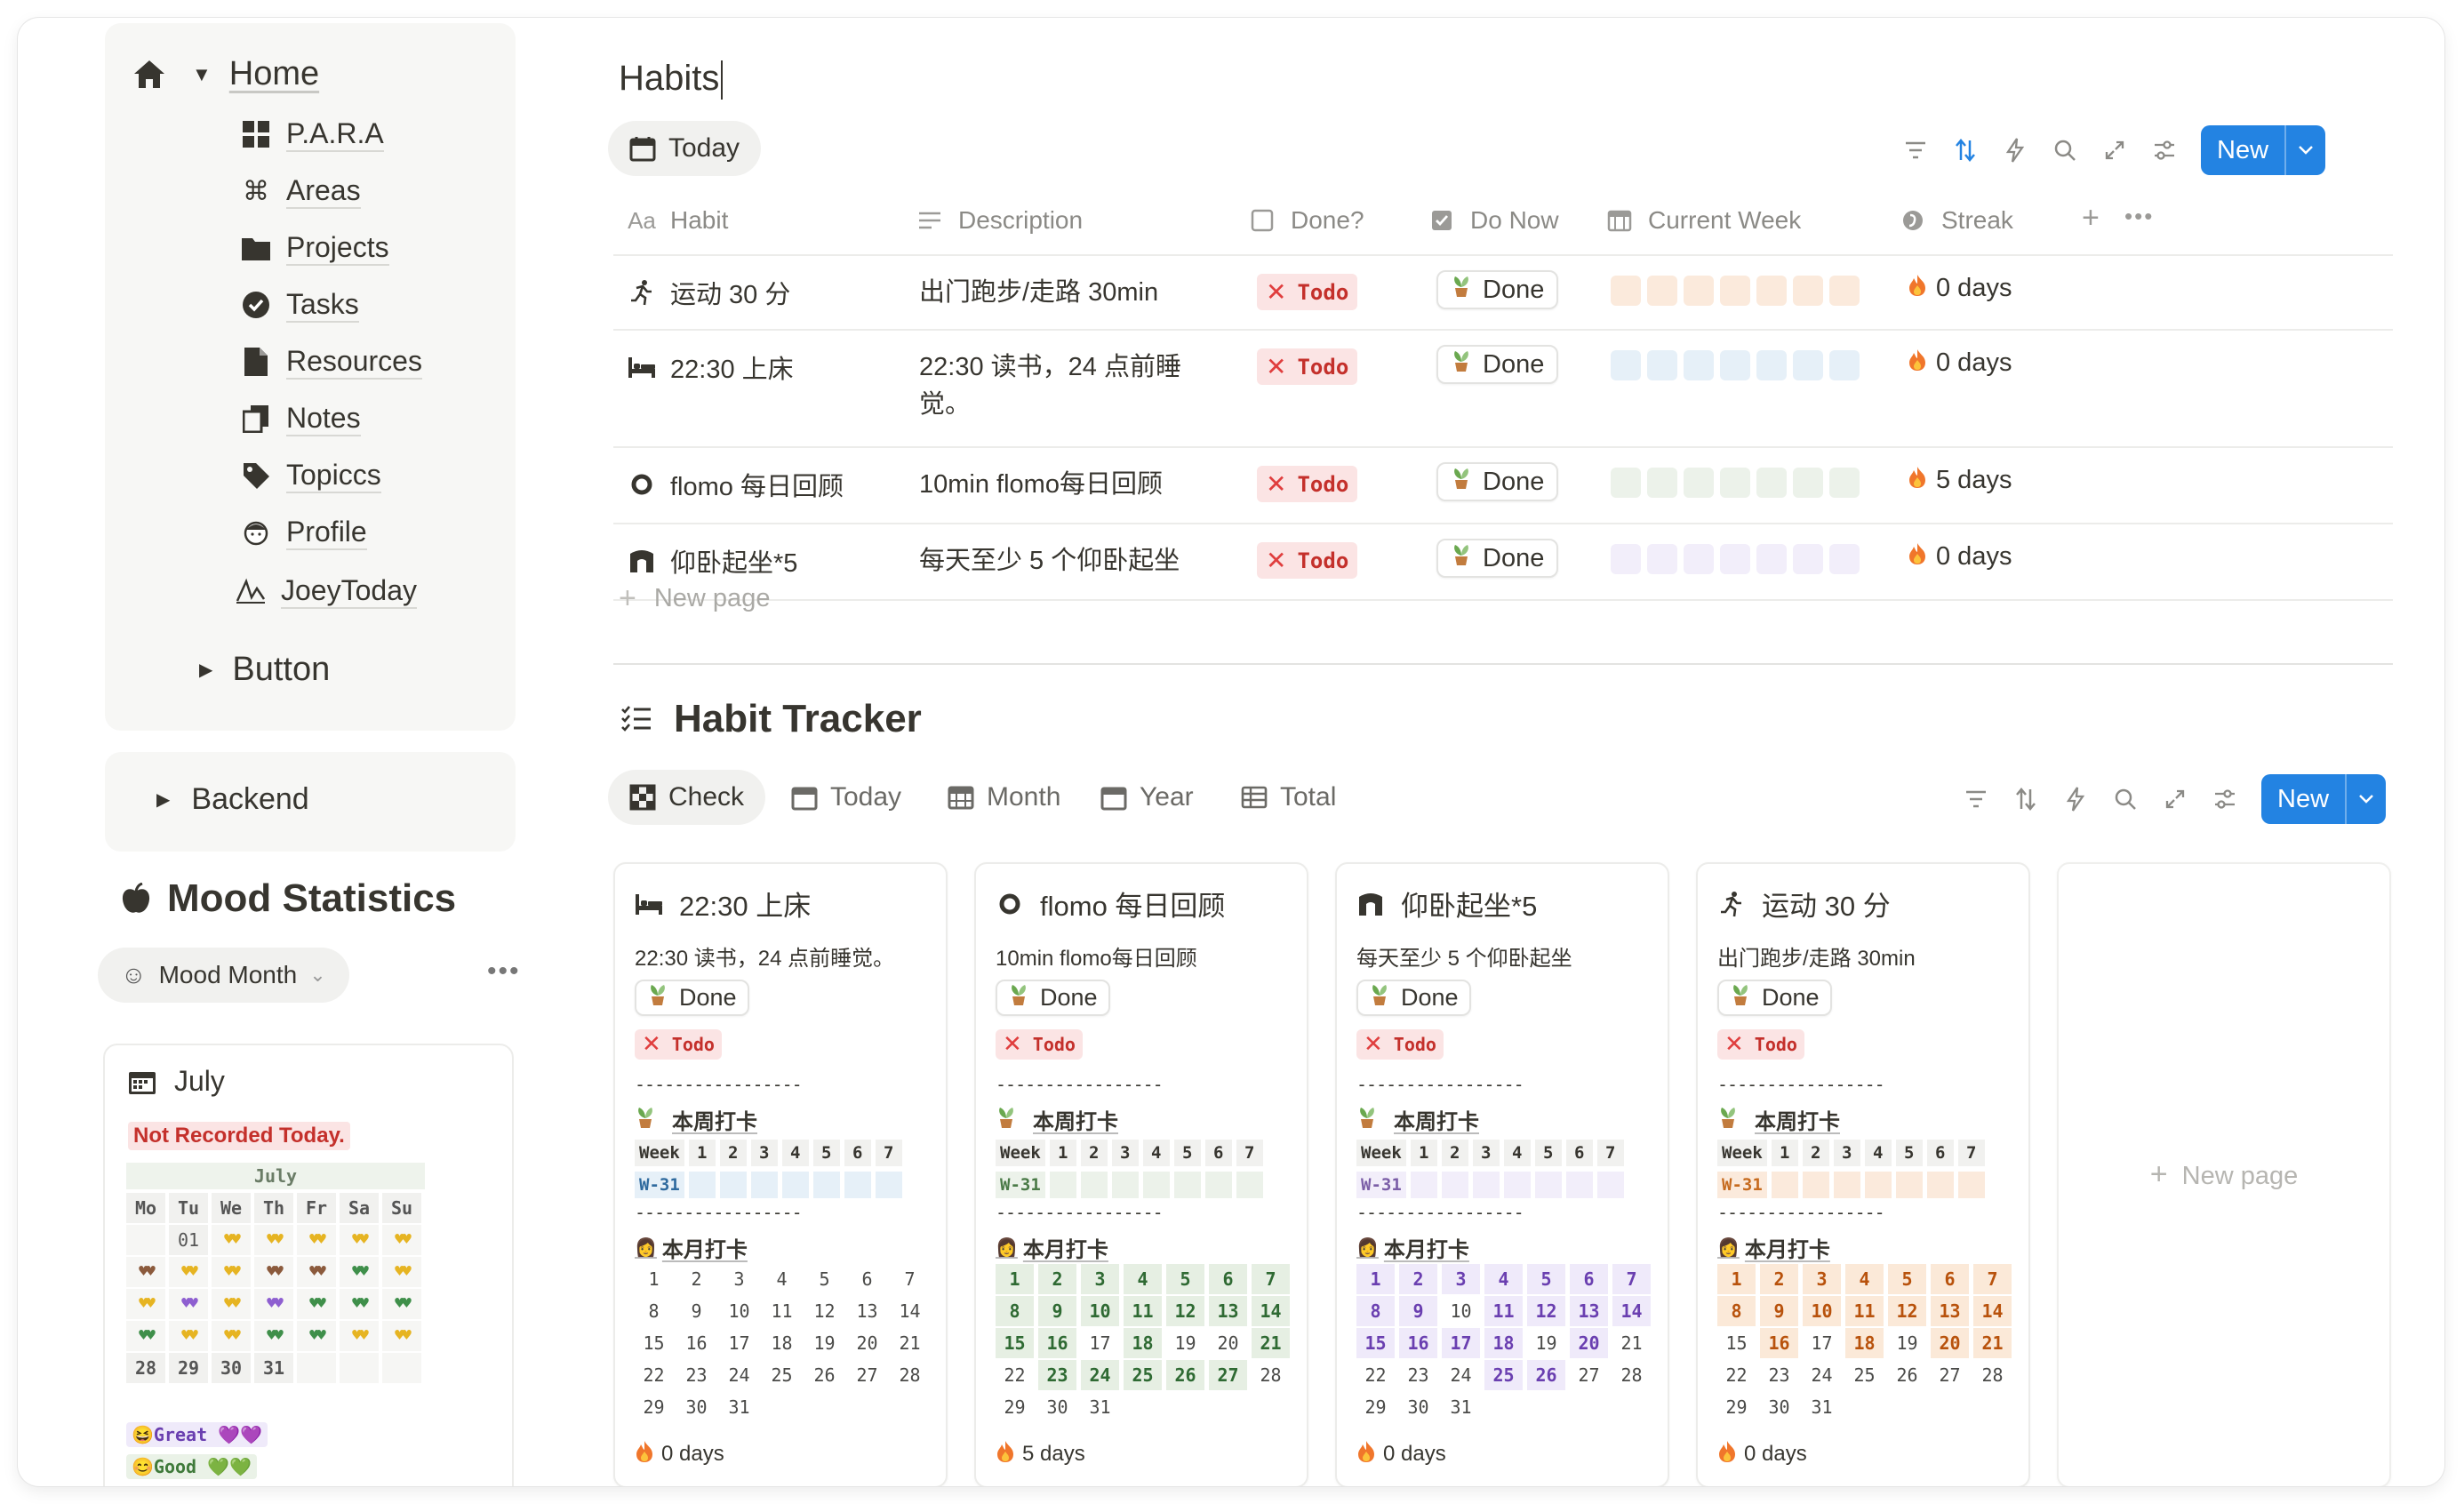 This screenshot has height=1504, width=2464. What do you see at coordinates (1779, 1311) in the screenshot?
I see `month-day-cell: 9` at bounding box center [1779, 1311].